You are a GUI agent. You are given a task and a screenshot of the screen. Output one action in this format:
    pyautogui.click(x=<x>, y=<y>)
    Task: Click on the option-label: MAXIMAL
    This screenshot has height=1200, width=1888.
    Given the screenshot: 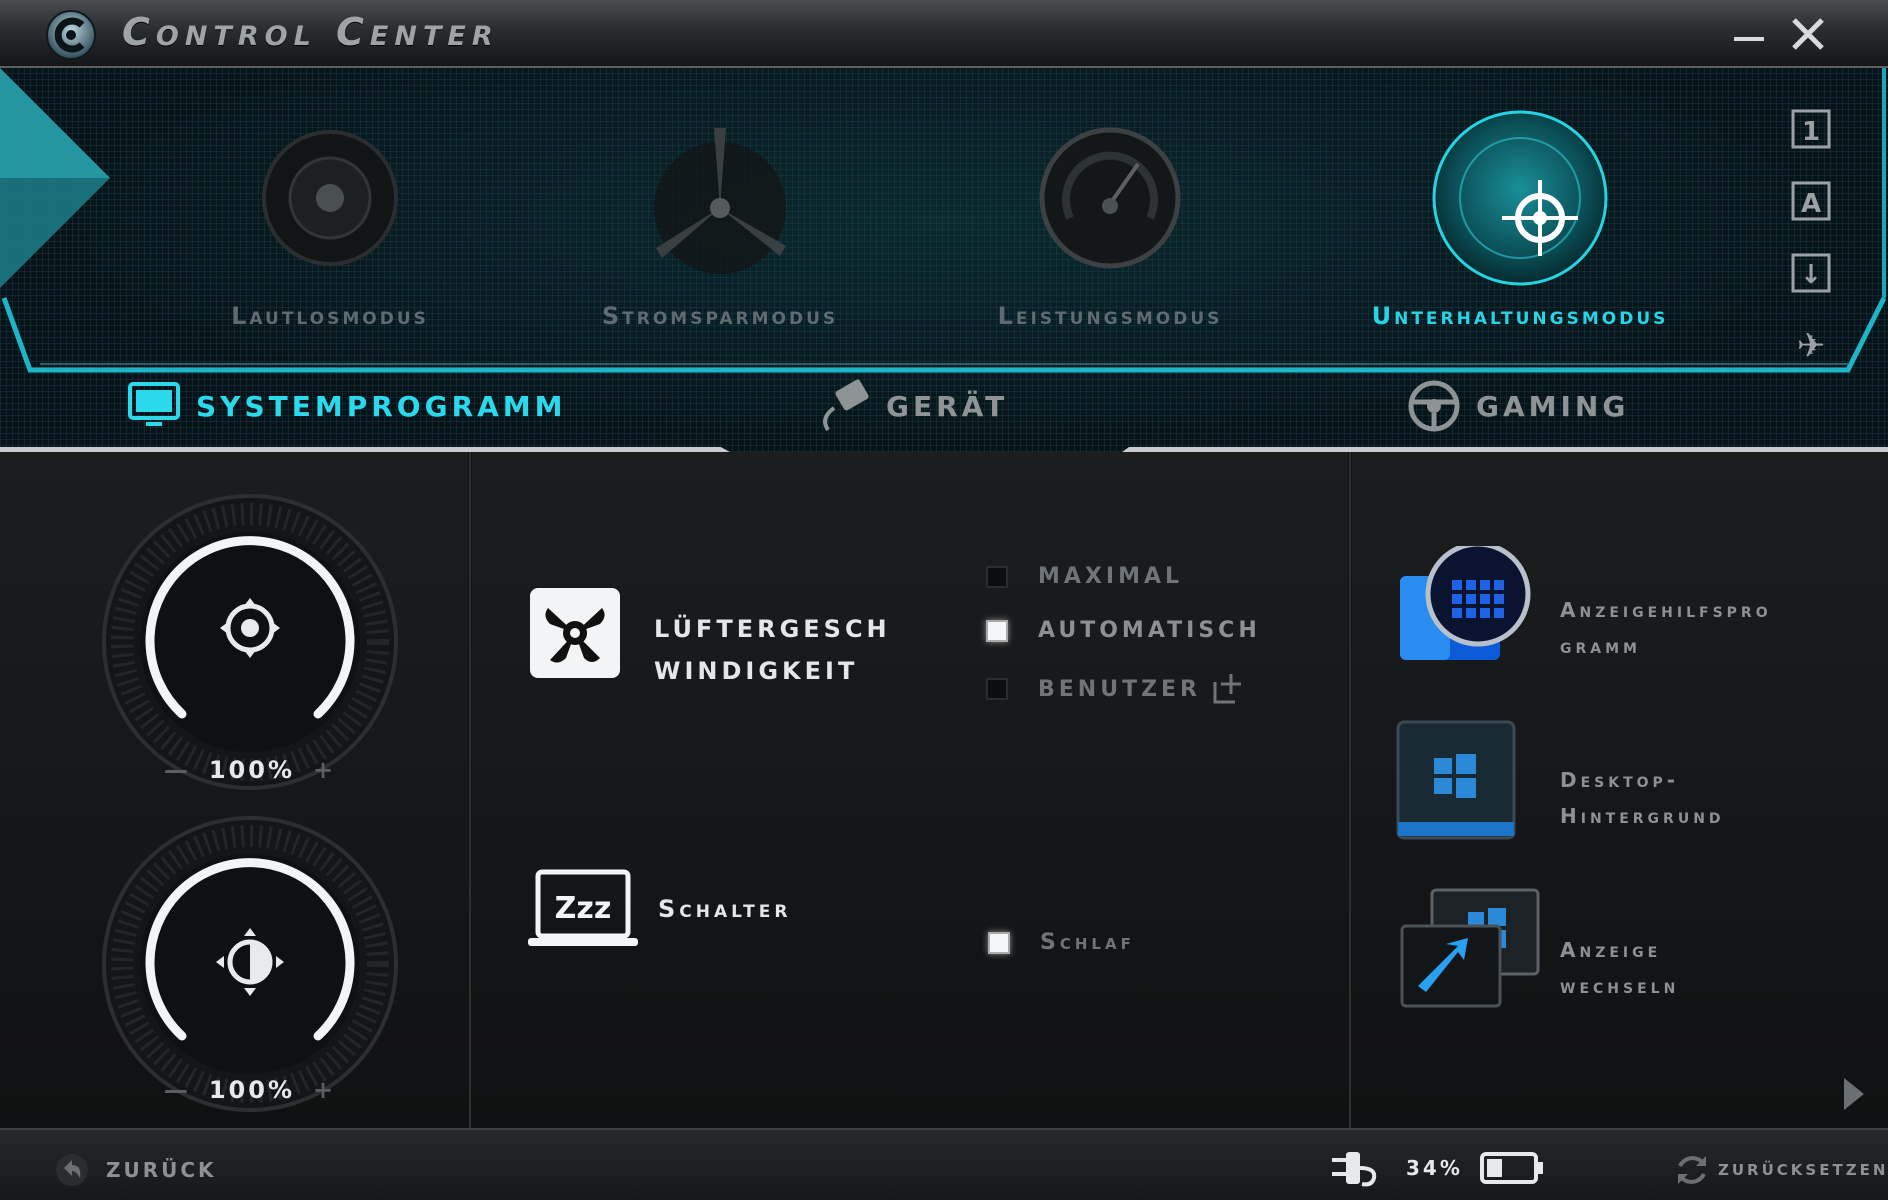 What is the action you would take?
    pyautogui.click(x=1111, y=576)
    